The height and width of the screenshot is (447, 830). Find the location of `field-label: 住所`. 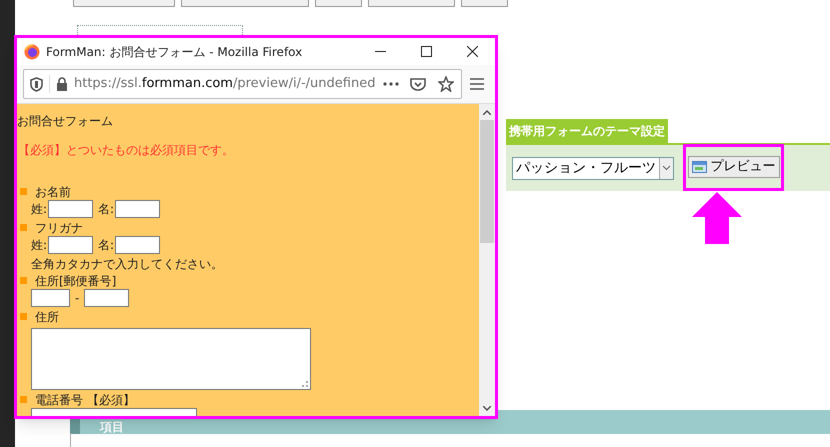

field-label: 住所 is located at coordinates (47, 317).